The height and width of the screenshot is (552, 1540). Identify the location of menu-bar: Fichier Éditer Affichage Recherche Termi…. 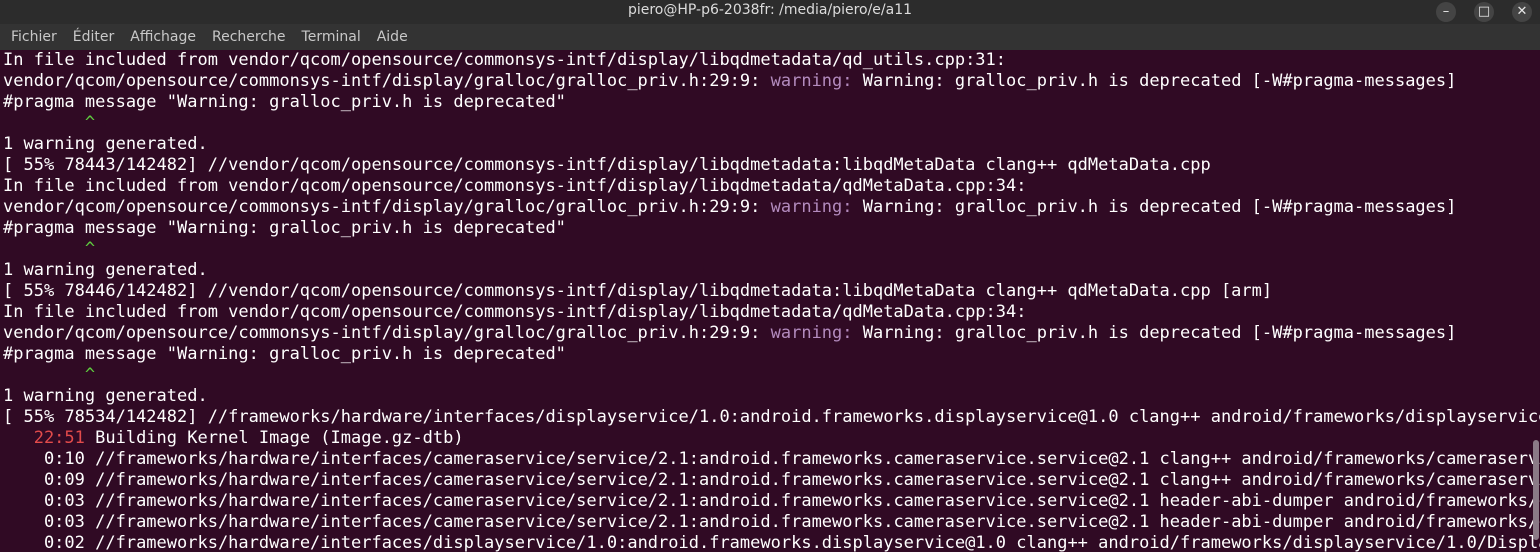
(770, 37).